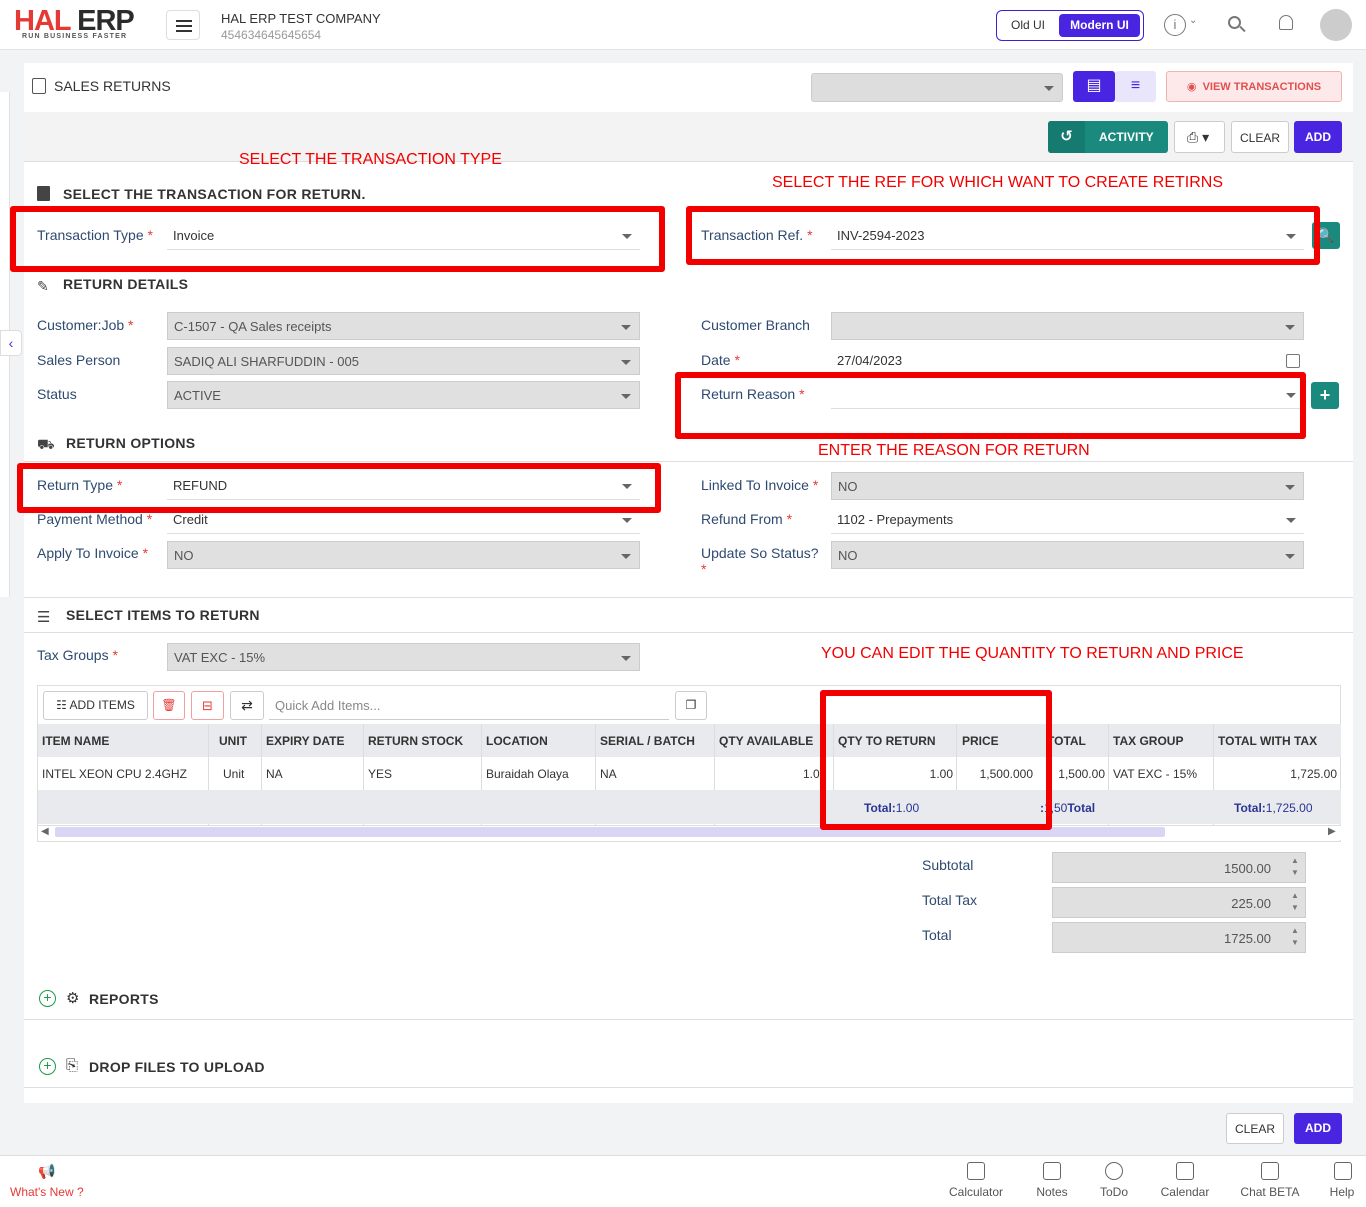 Image resolution: width=1366 pixels, height=1207 pixels. Describe the element at coordinates (1067, 486) in the screenshot. I see `linked-to-invoice-select: NO` at that location.